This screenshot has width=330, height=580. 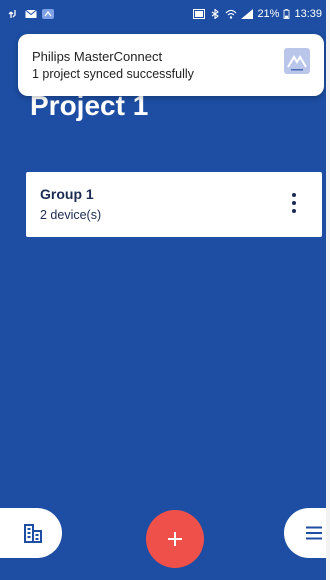 What do you see at coordinates (287, 14) in the screenshot?
I see `battery-icon` at bounding box center [287, 14].